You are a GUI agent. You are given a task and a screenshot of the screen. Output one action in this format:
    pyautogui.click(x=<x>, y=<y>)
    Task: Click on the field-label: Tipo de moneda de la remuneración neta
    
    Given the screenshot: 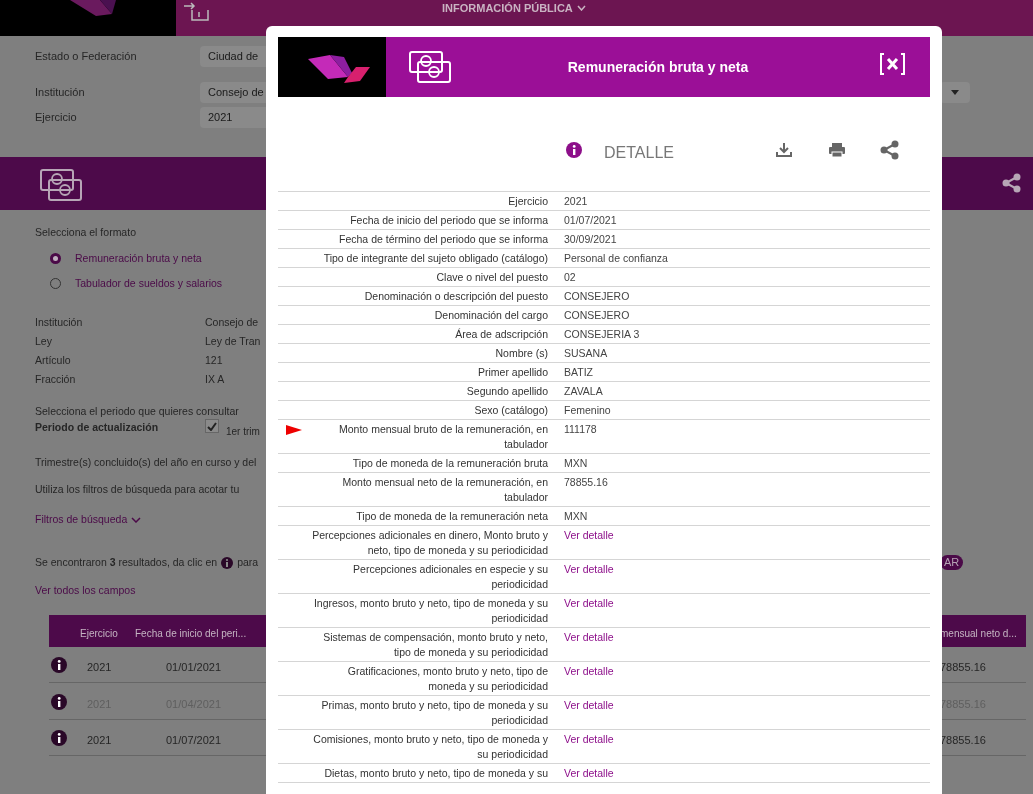 What is the action you would take?
    pyautogui.click(x=452, y=516)
    